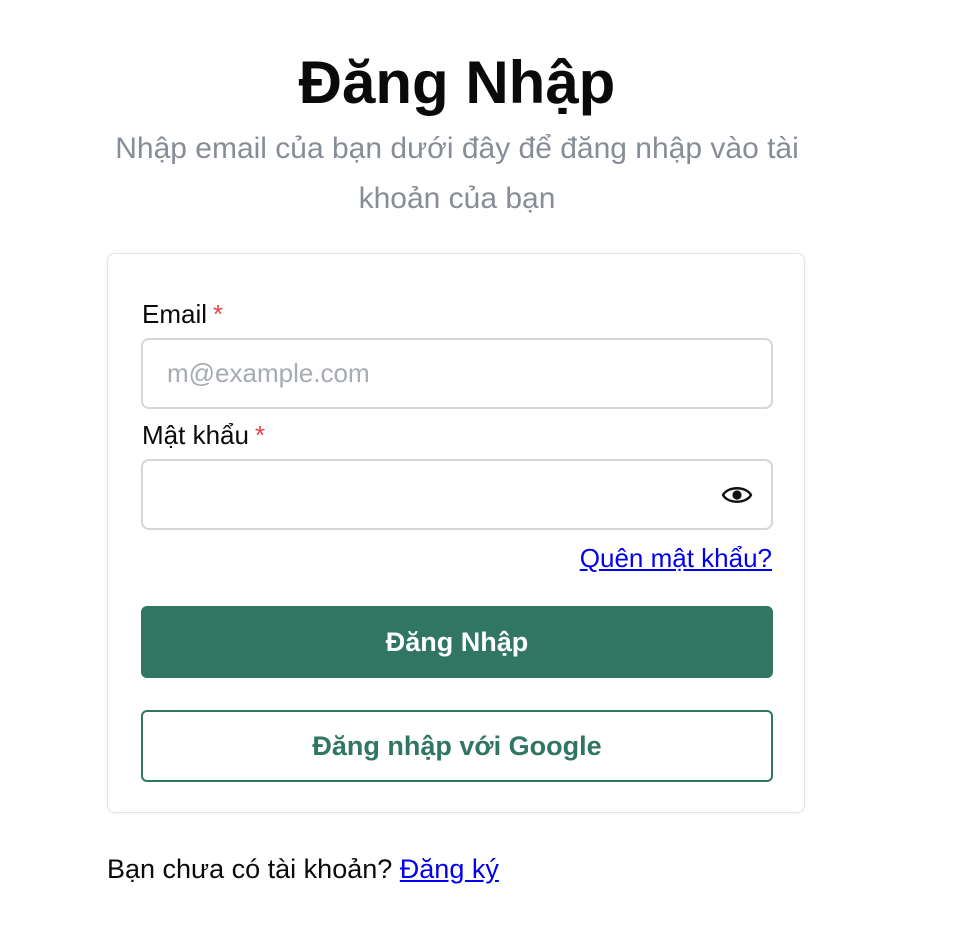 The height and width of the screenshot is (942, 958). I want to click on email-label-text: Email, so click(175, 314).